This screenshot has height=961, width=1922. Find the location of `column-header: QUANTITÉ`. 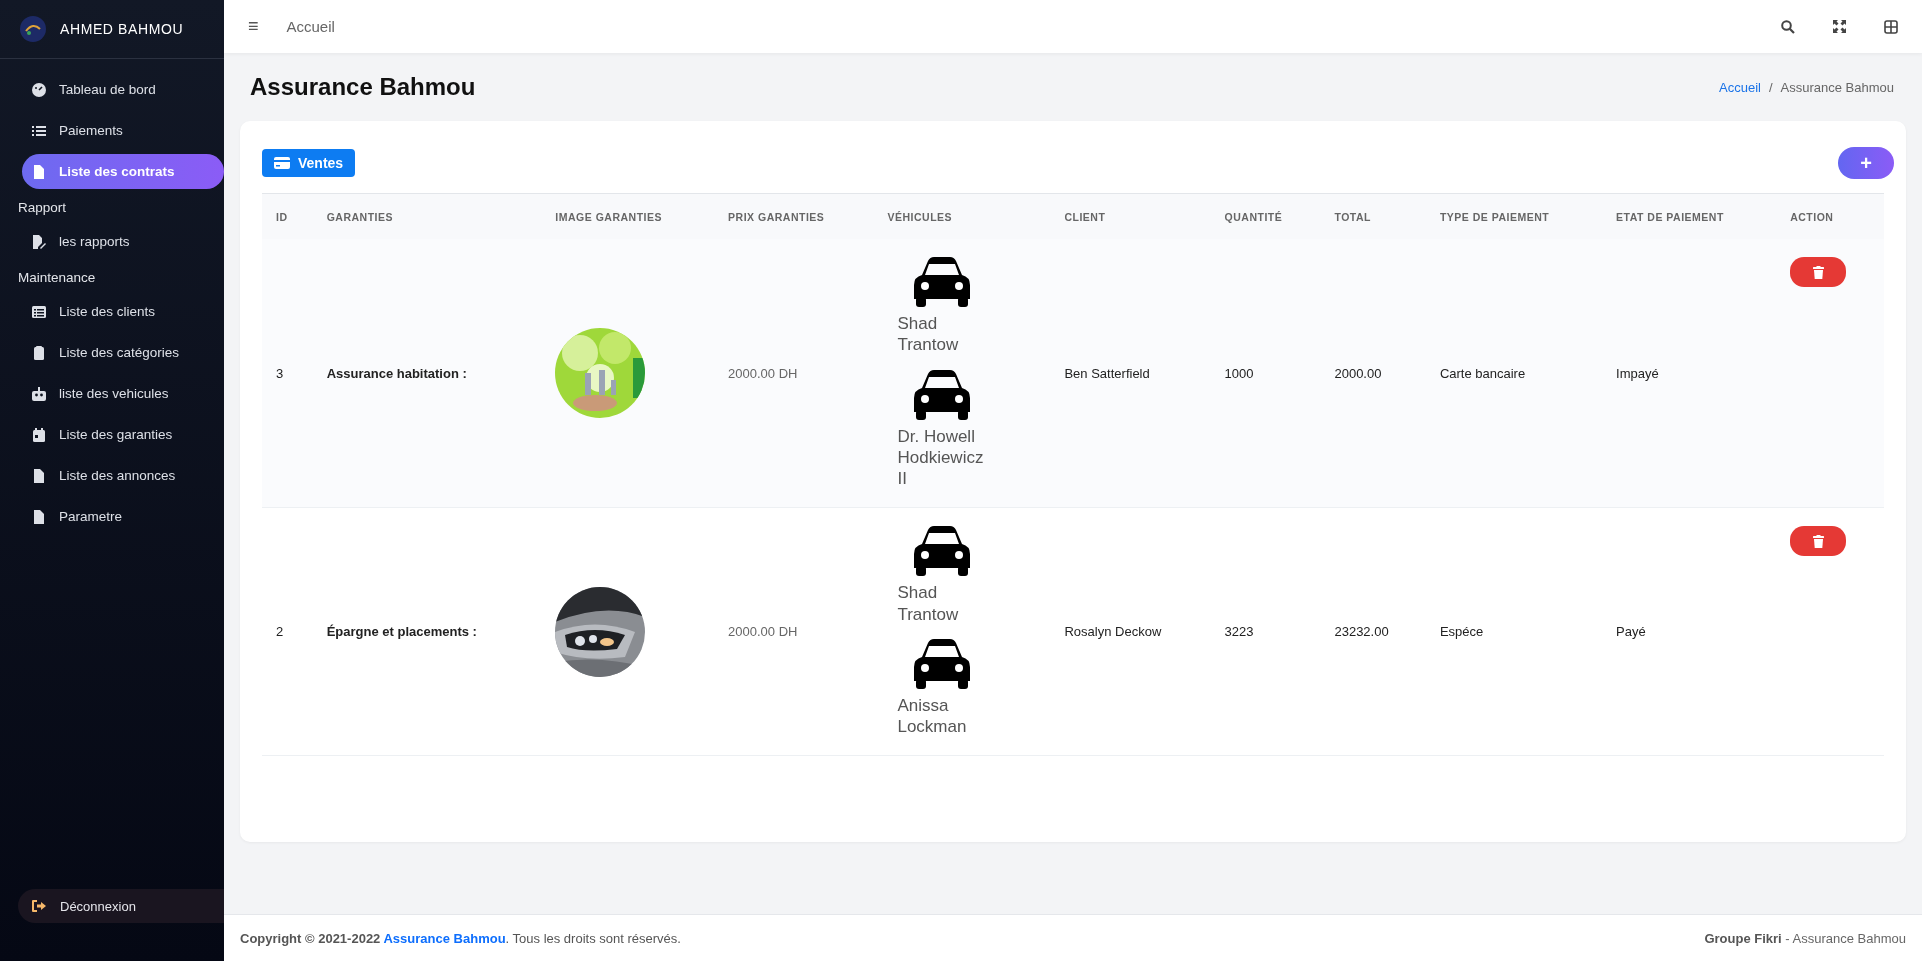

column-header: QUANTITÉ is located at coordinates (1253, 216).